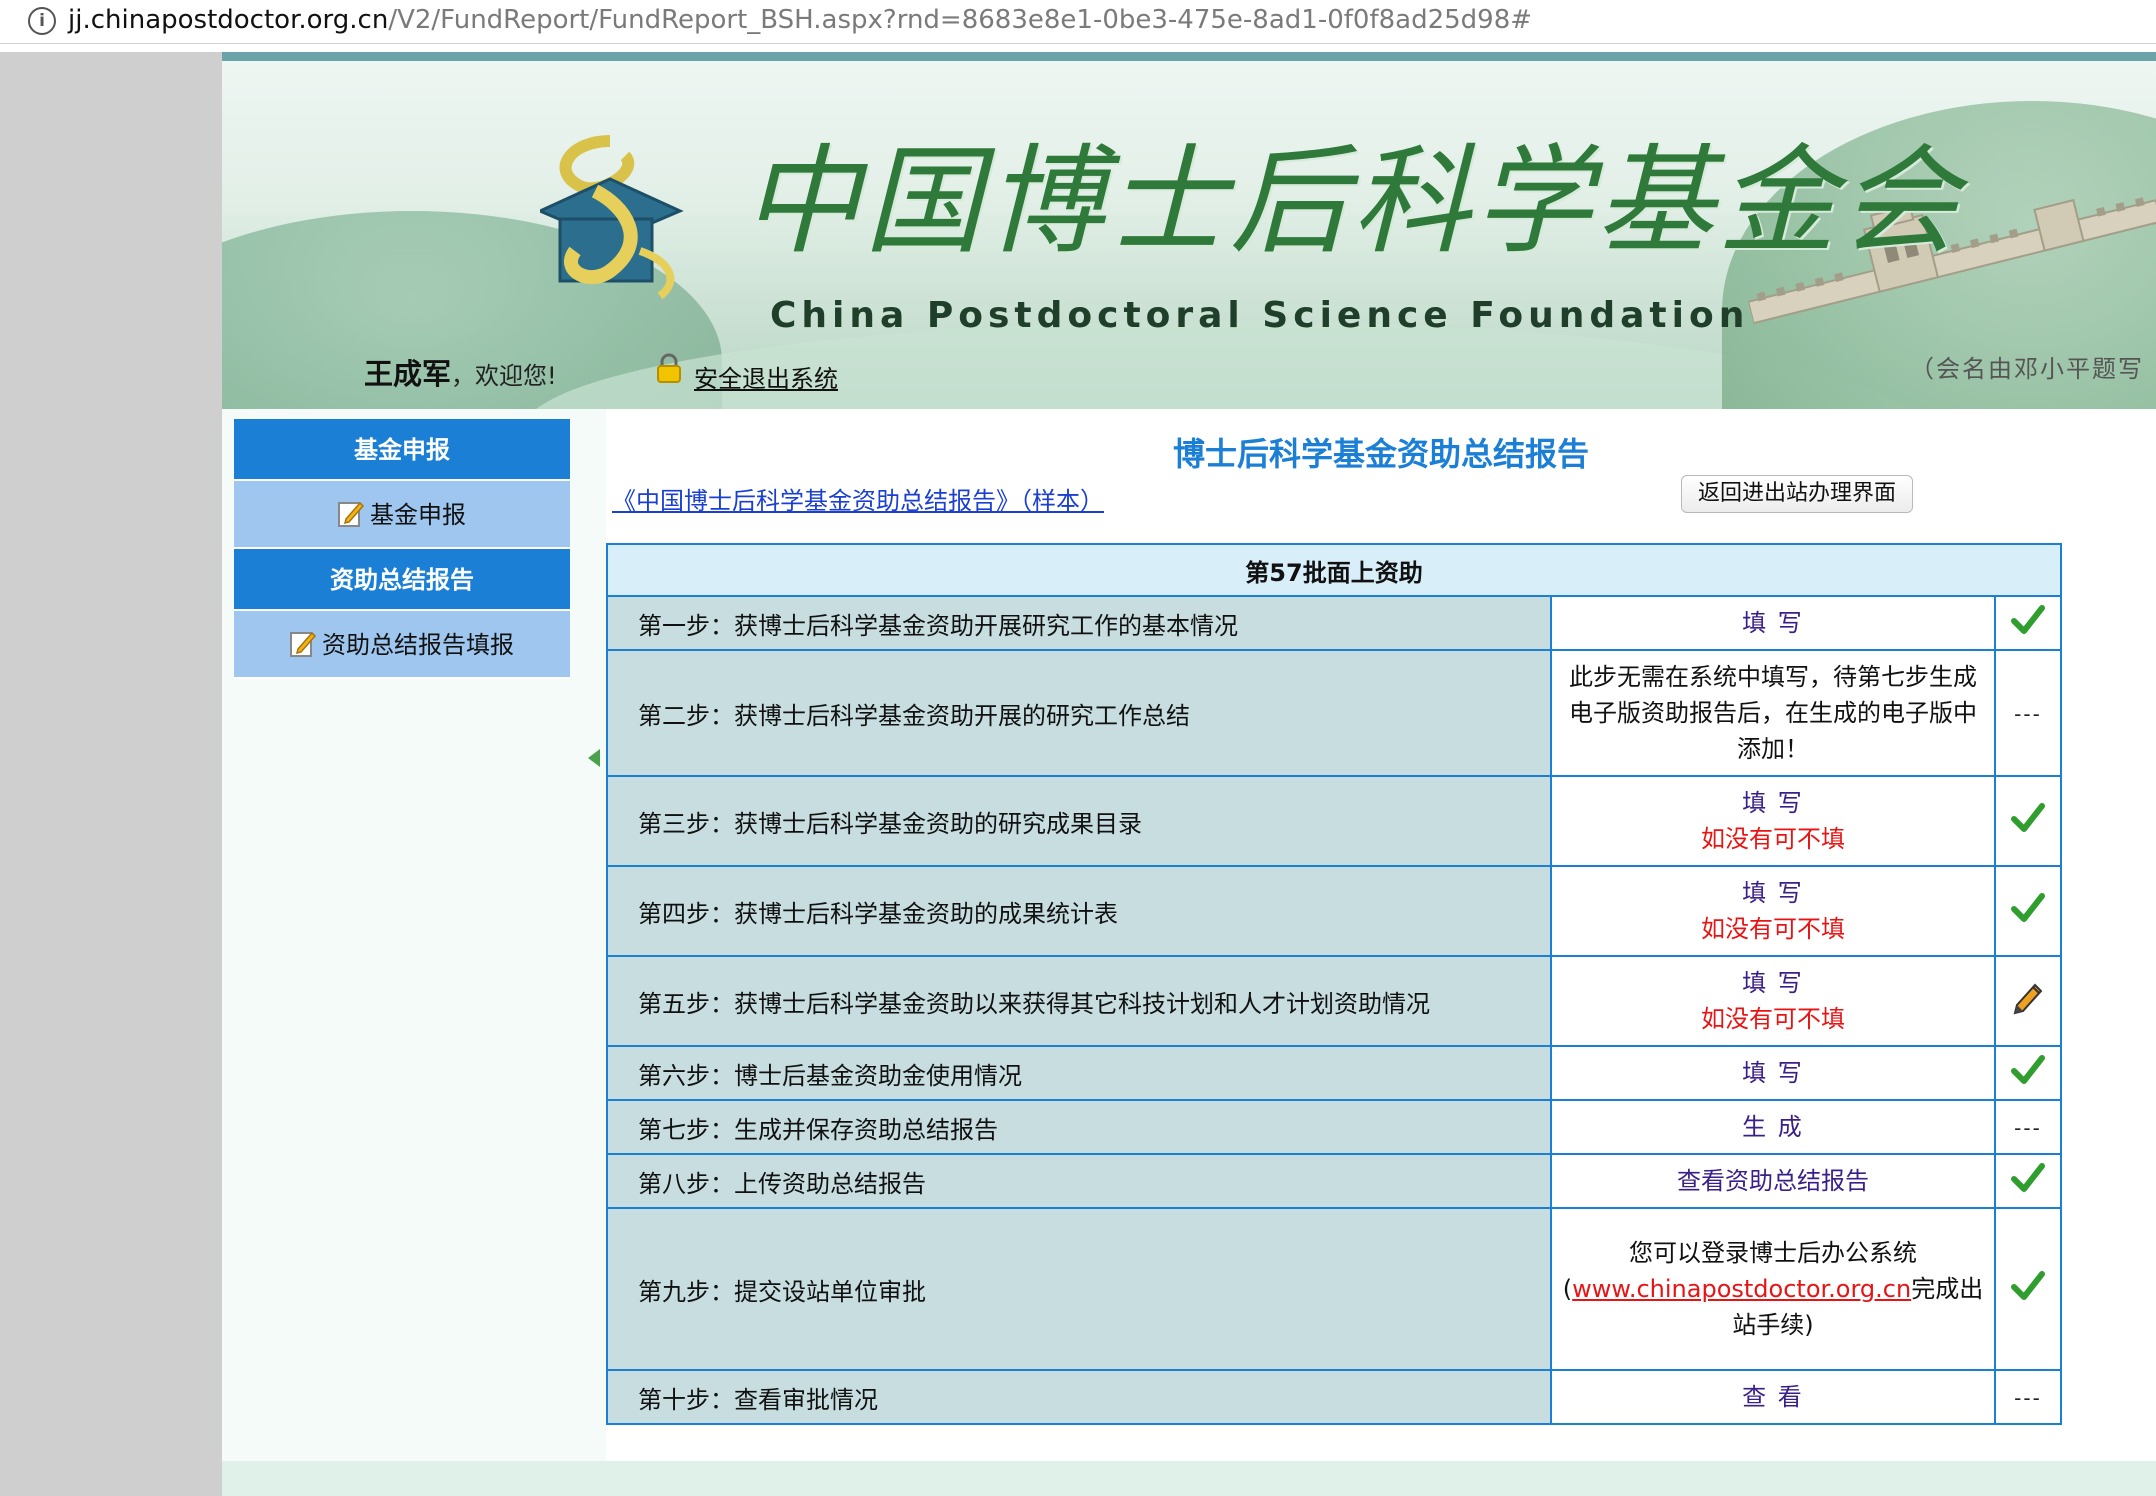 The width and height of the screenshot is (2156, 1496). Describe the element at coordinates (1079, 623) in the screenshot. I see `step-description: 第一步：获博士后科学基金资助开展研究工作的基本情况` at that location.